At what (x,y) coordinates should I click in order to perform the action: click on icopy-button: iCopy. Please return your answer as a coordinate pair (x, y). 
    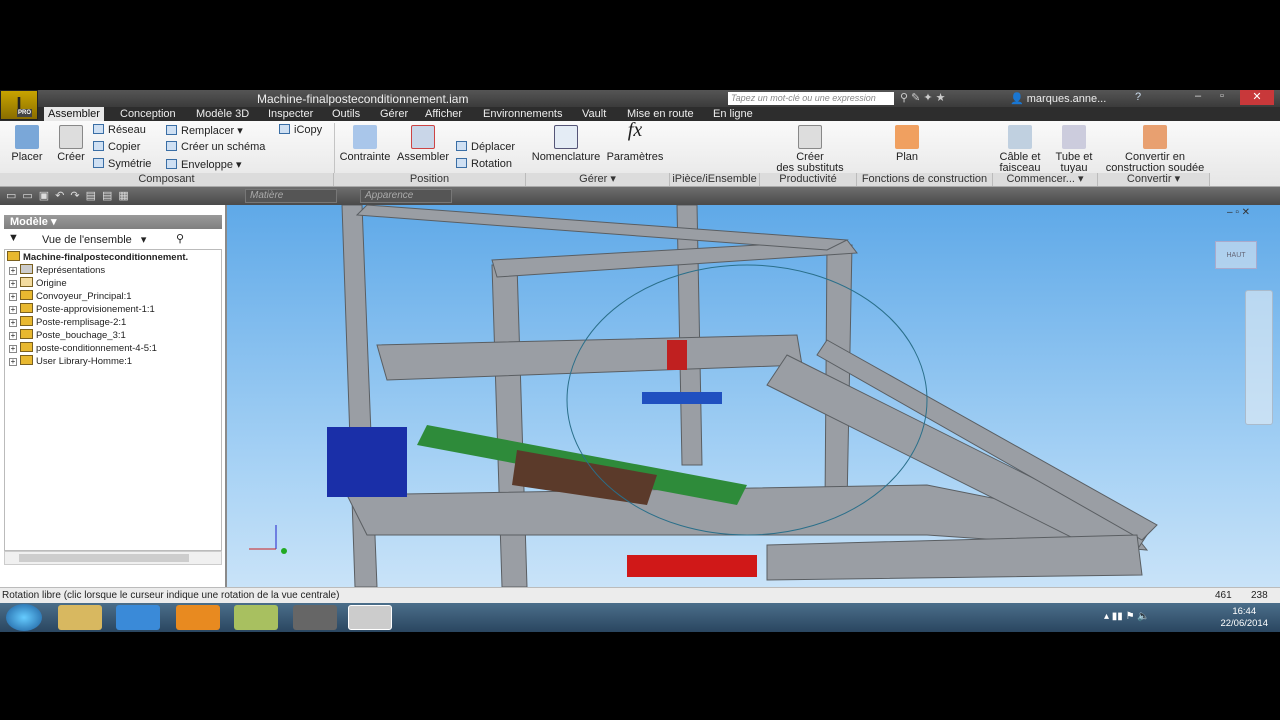
    Looking at the image, I should click on (300, 130).